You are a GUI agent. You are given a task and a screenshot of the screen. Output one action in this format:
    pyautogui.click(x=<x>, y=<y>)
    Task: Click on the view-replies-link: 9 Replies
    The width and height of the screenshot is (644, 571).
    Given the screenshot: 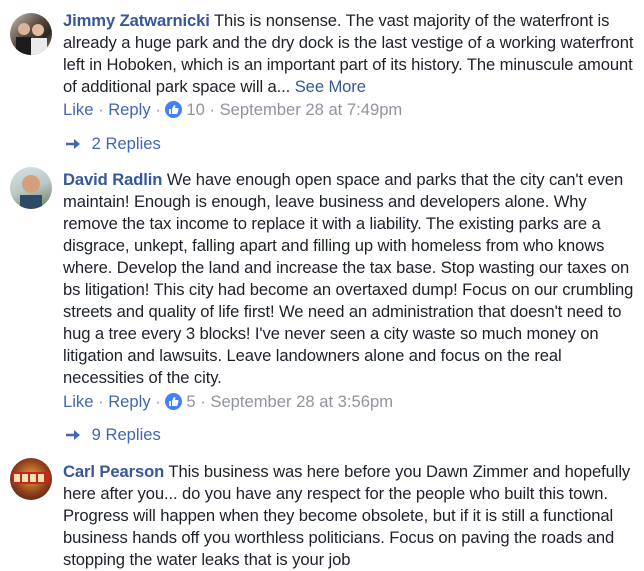 What is the action you would take?
    pyautogui.click(x=112, y=435)
    